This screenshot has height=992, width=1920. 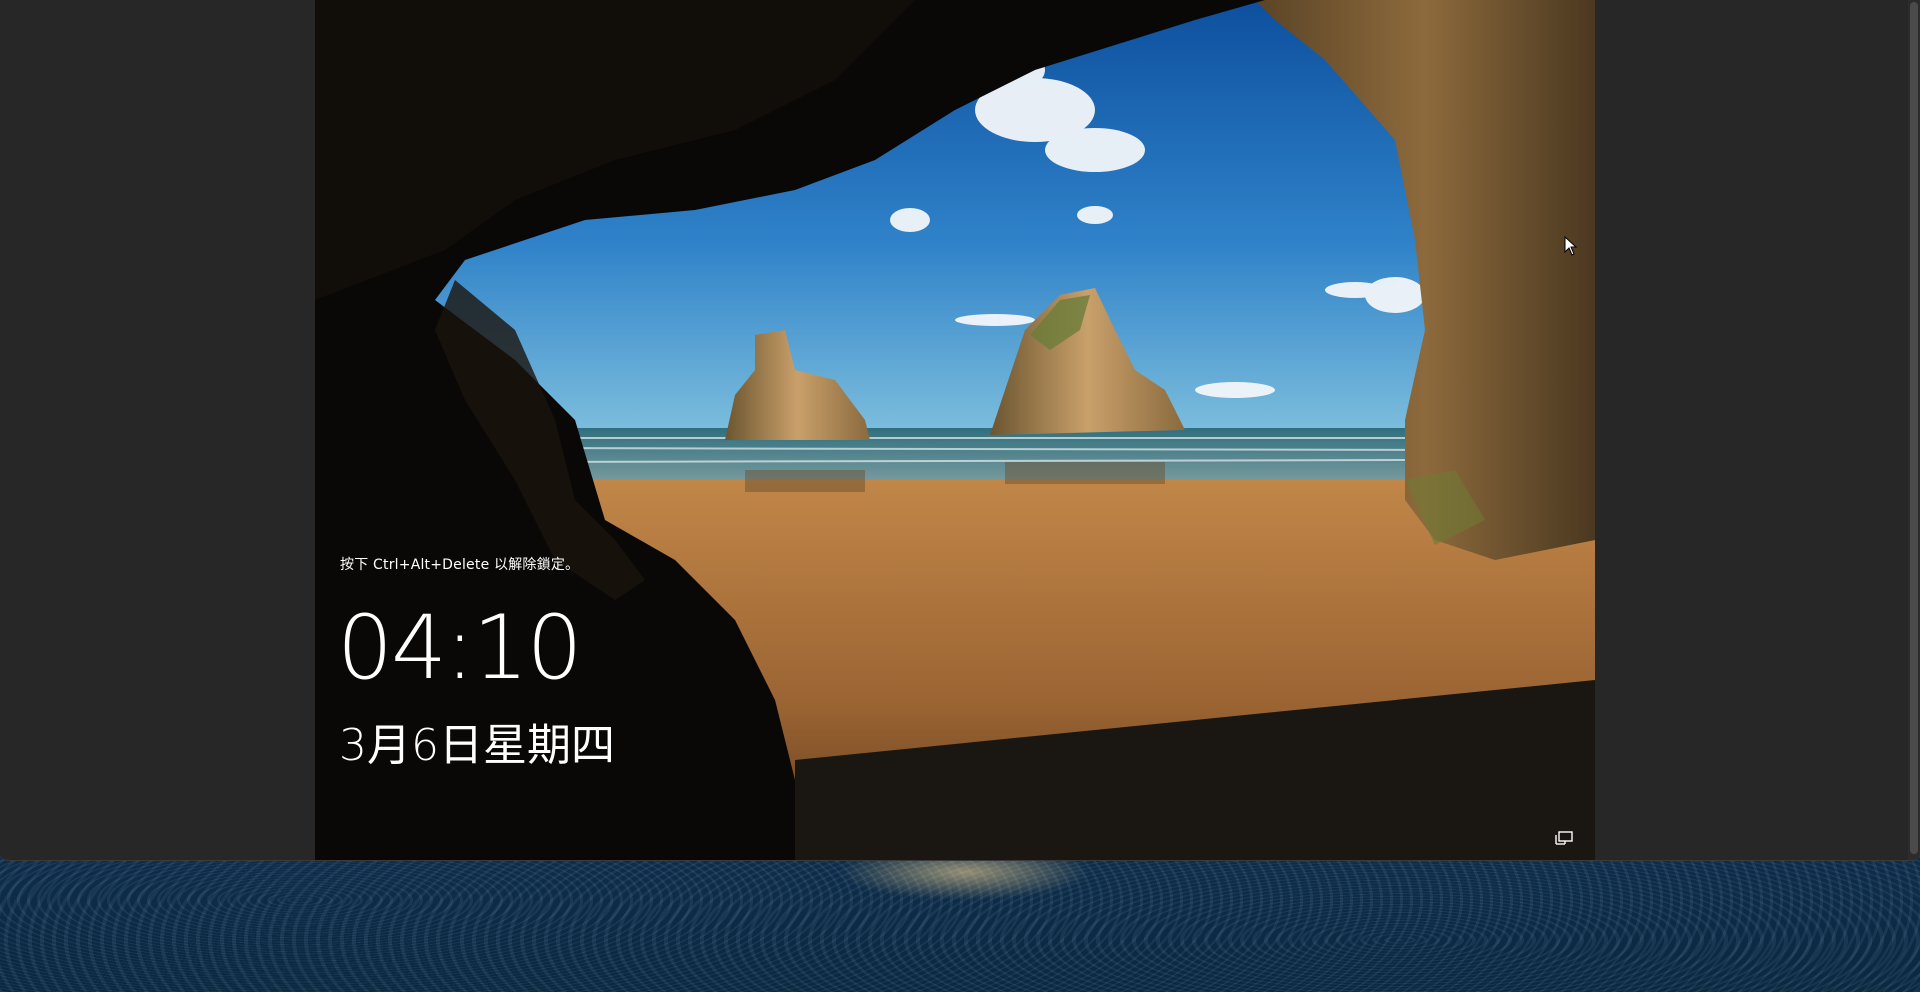 What do you see at coordinates (460, 647) in the screenshot?
I see `lock-time: 04:10` at bounding box center [460, 647].